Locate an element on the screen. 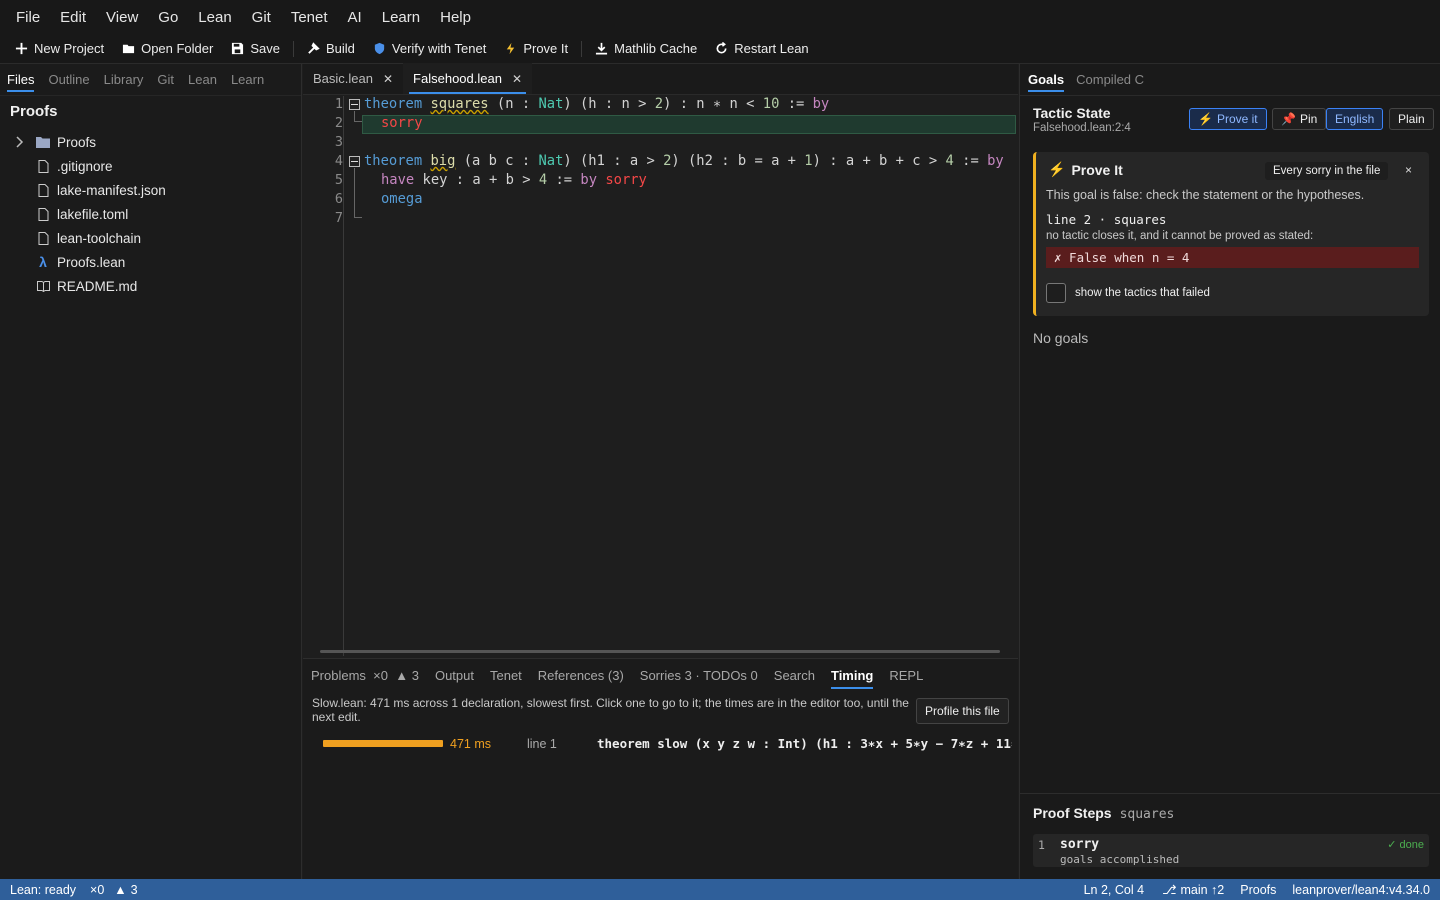  big-identifier: big is located at coordinates (443, 161).